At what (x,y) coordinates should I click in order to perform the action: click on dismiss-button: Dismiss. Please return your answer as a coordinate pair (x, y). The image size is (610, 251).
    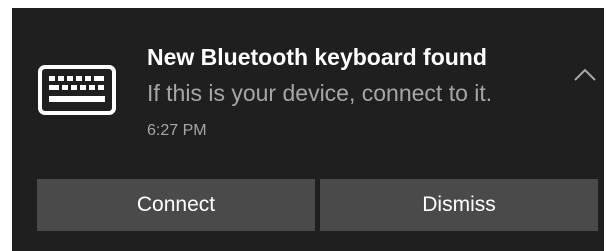
    Looking at the image, I should click on (459, 205).